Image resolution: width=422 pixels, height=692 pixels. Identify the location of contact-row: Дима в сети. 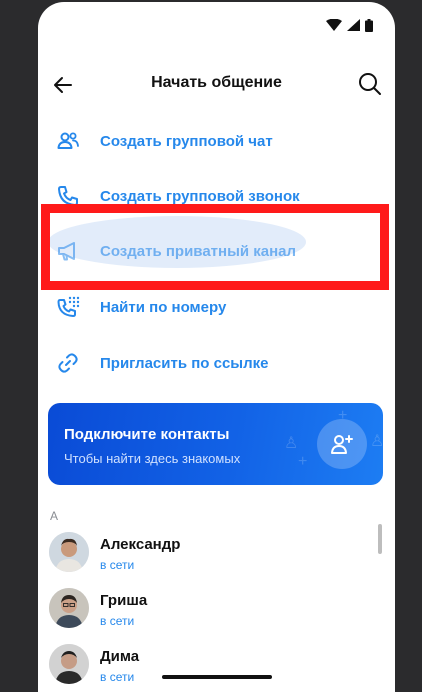
(208, 667).